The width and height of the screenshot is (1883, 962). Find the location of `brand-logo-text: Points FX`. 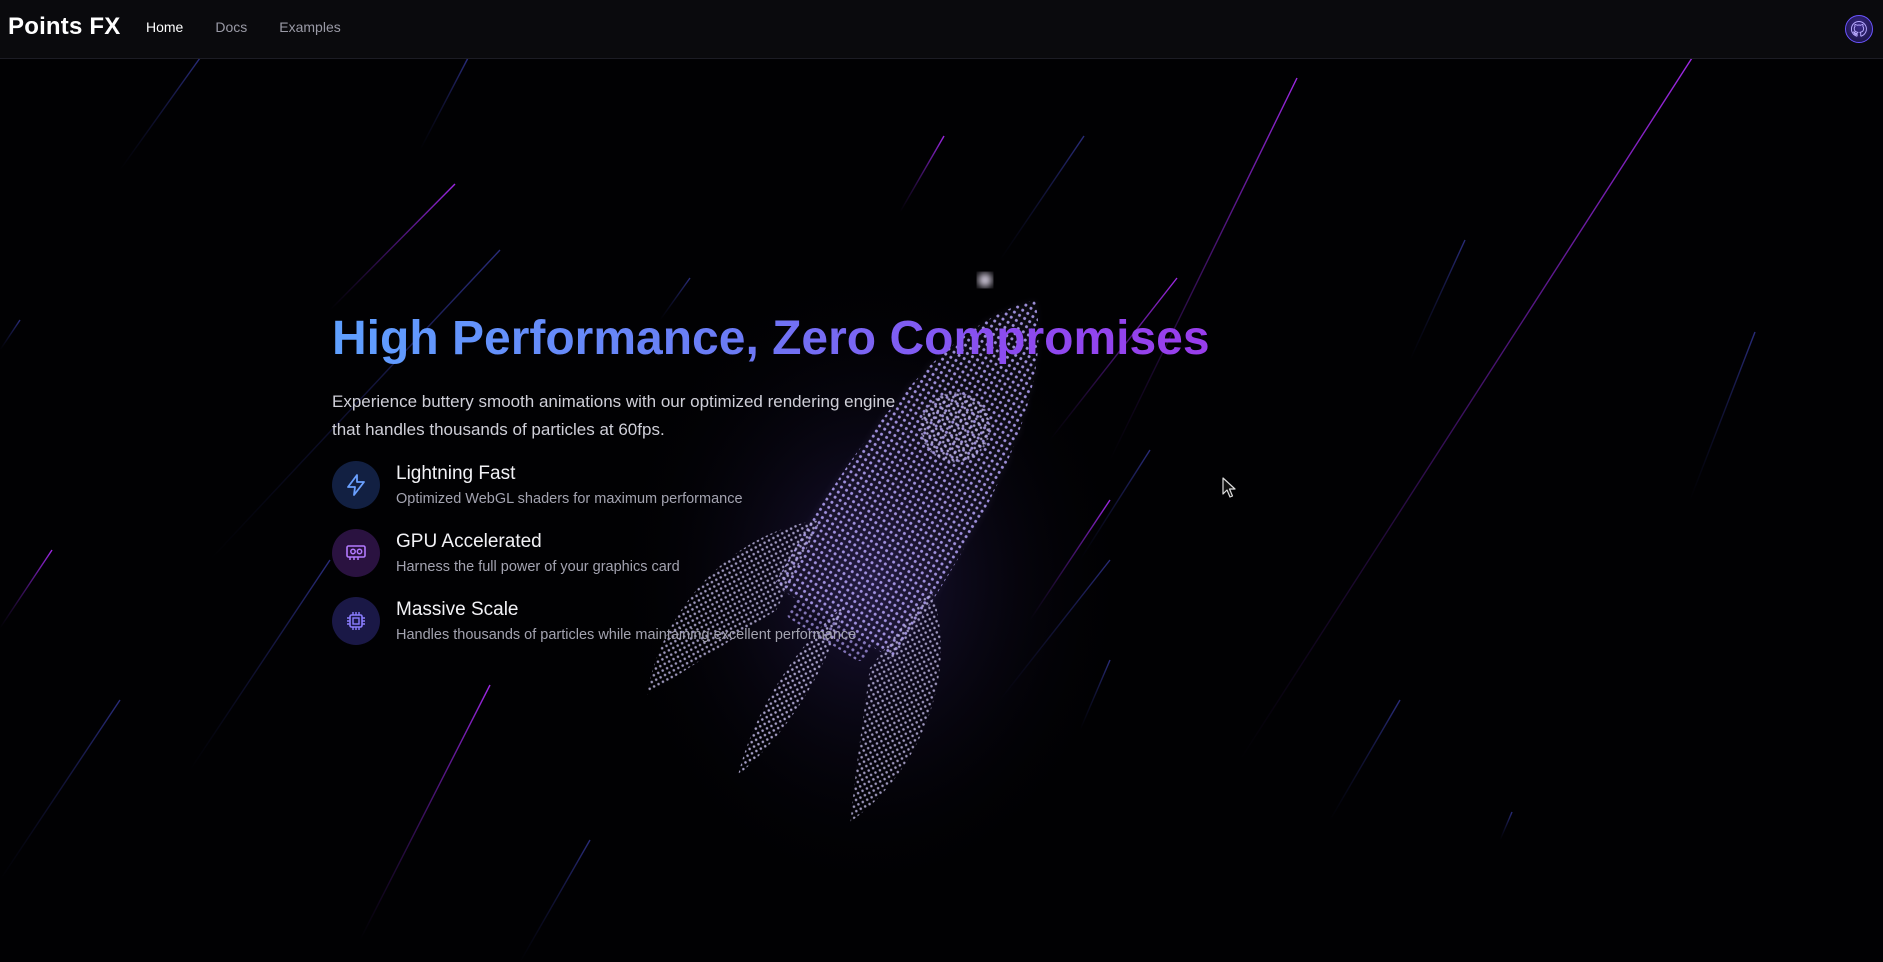

brand-logo-text: Points FX is located at coordinates (64, 27).